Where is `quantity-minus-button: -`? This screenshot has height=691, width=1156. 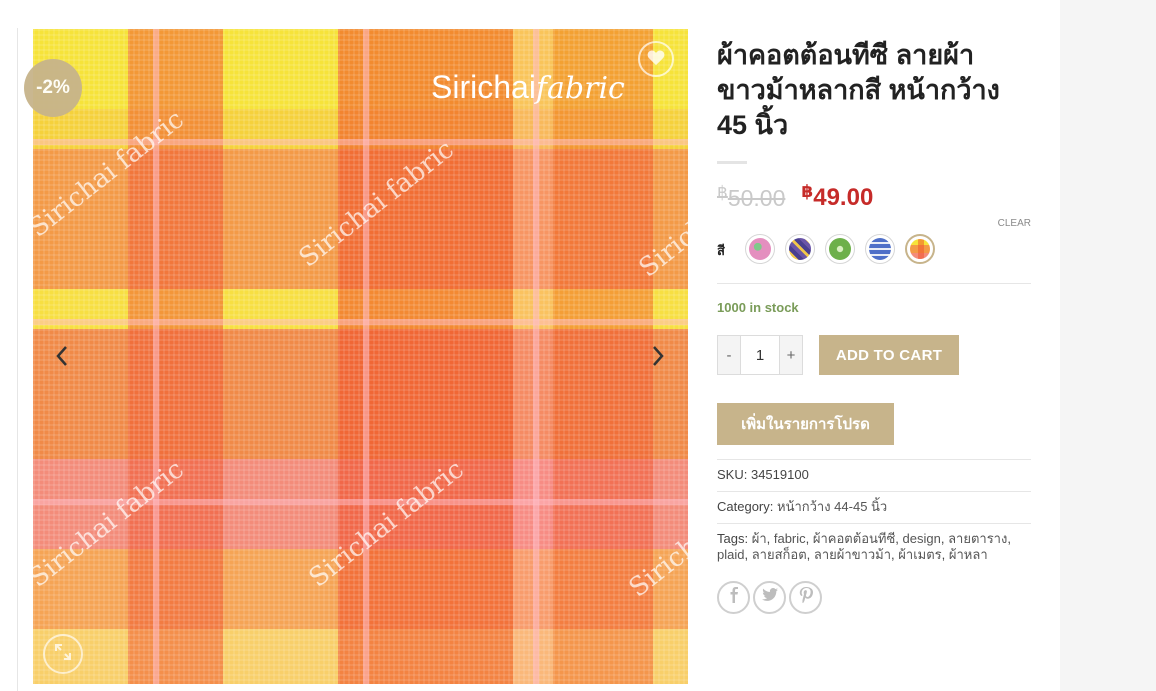 quantity-minus-button: - is located at coordinates (729, 355).